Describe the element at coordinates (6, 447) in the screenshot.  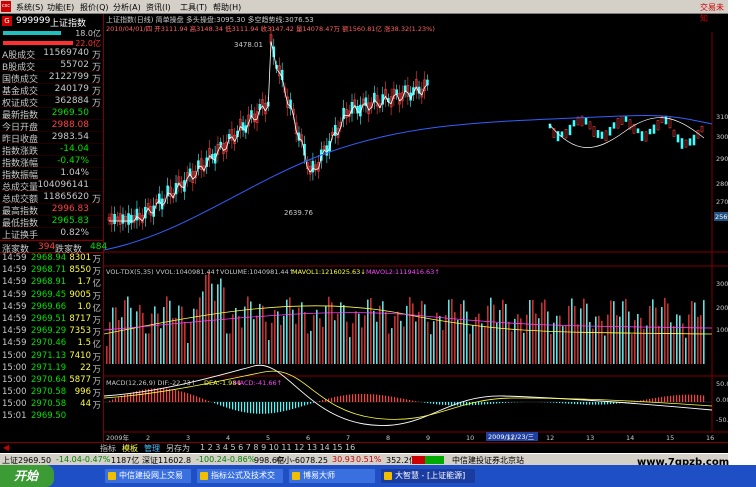
I see `tab-left-arrow-icon: ◀` at that location.